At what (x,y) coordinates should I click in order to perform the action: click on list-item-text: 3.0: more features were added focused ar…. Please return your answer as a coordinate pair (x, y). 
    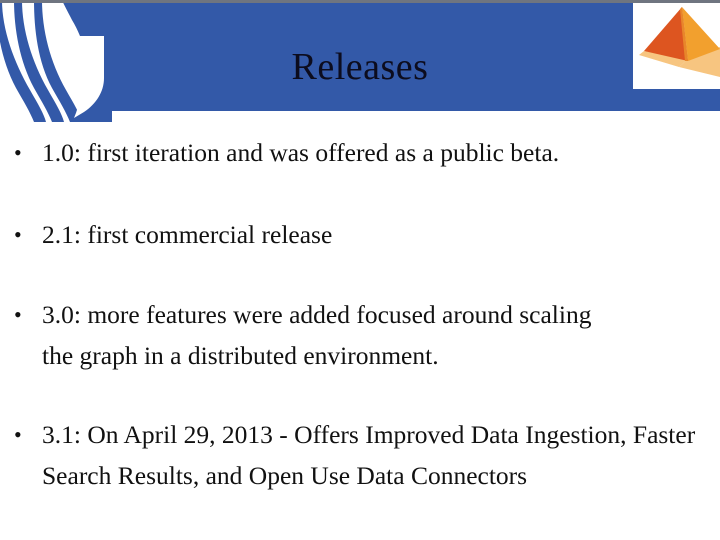
    Looking at the image, I should click on (317, 335).